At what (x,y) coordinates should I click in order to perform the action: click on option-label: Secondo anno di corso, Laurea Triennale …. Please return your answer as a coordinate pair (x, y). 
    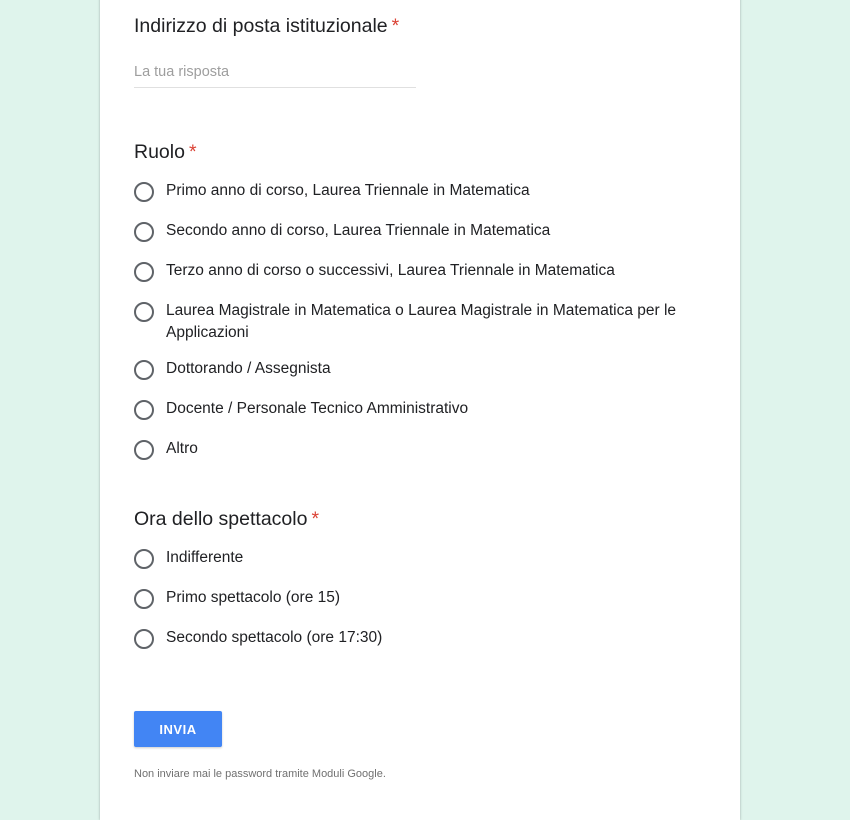
    Looking at the image, I should click on (358, 230).